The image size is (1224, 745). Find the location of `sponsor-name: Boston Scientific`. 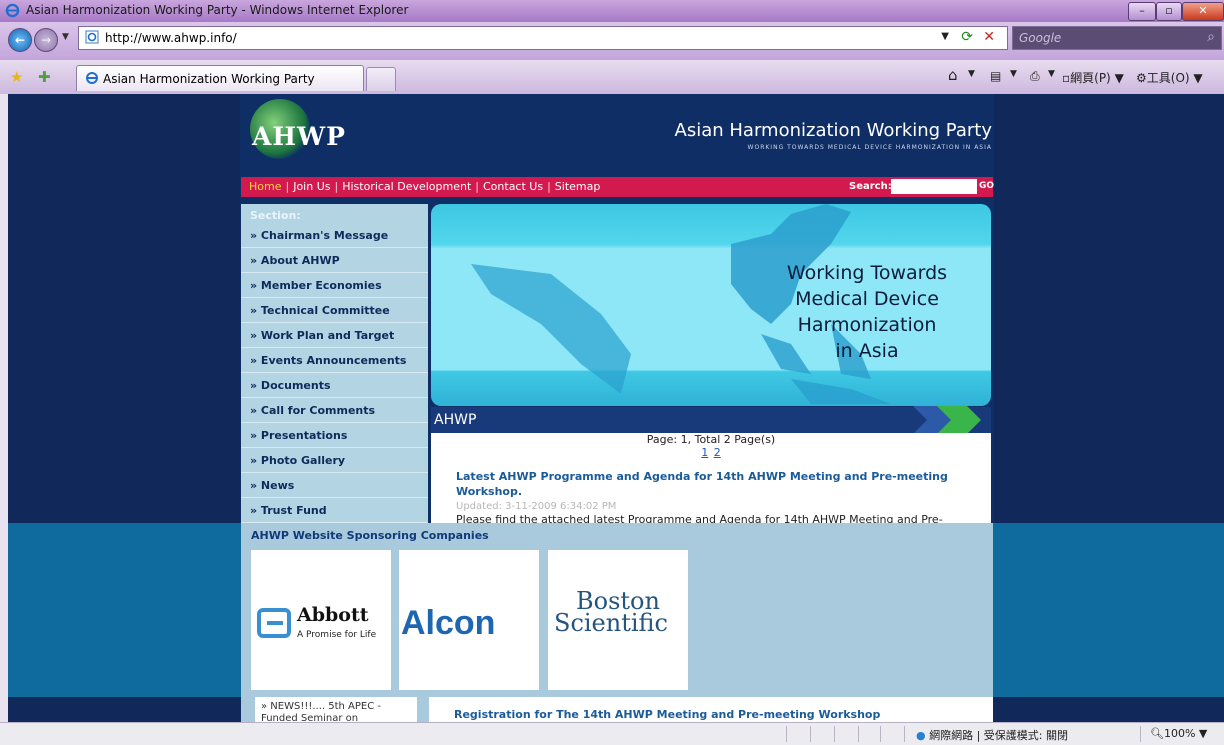

sponsor-name: Boston Scientific is located at coordinates (611, 613).